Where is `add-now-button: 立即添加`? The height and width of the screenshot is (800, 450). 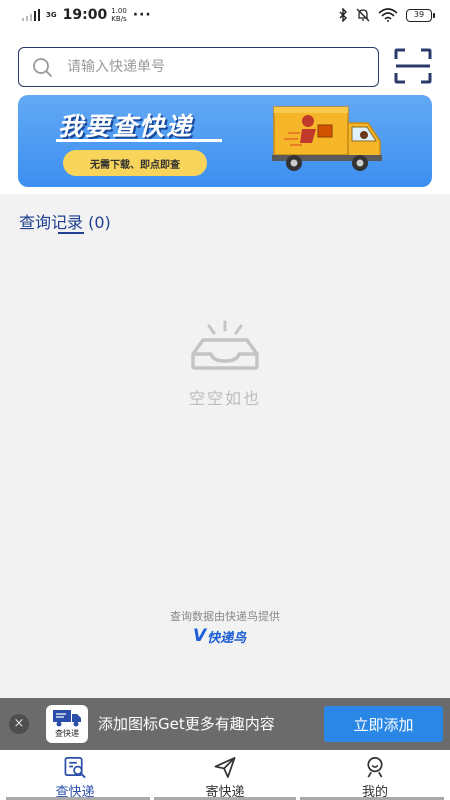 add-now-button: 立即添加 is located at coordinates (383, 724).